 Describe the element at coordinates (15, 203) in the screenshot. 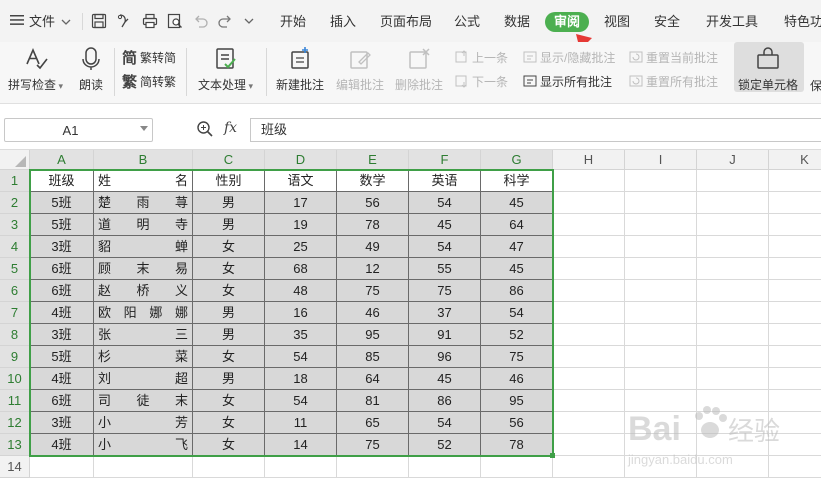

I see `row-header-2: 2` at that location.